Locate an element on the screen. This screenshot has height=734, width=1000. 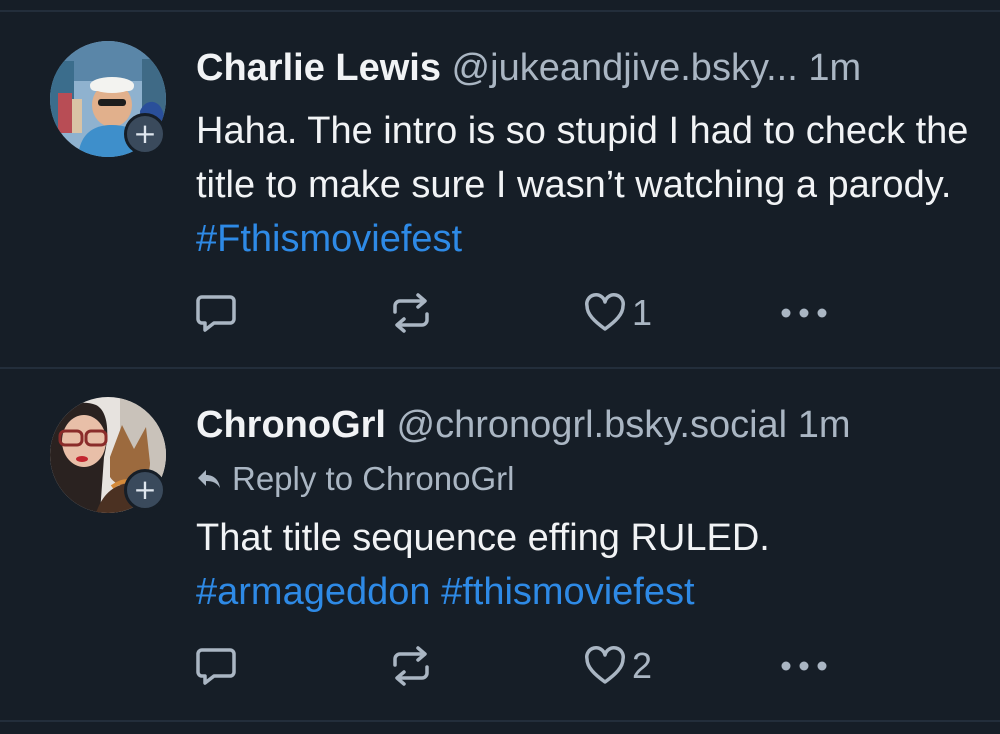
author-name: ChronoGrl is located at coordinates (291, 425).